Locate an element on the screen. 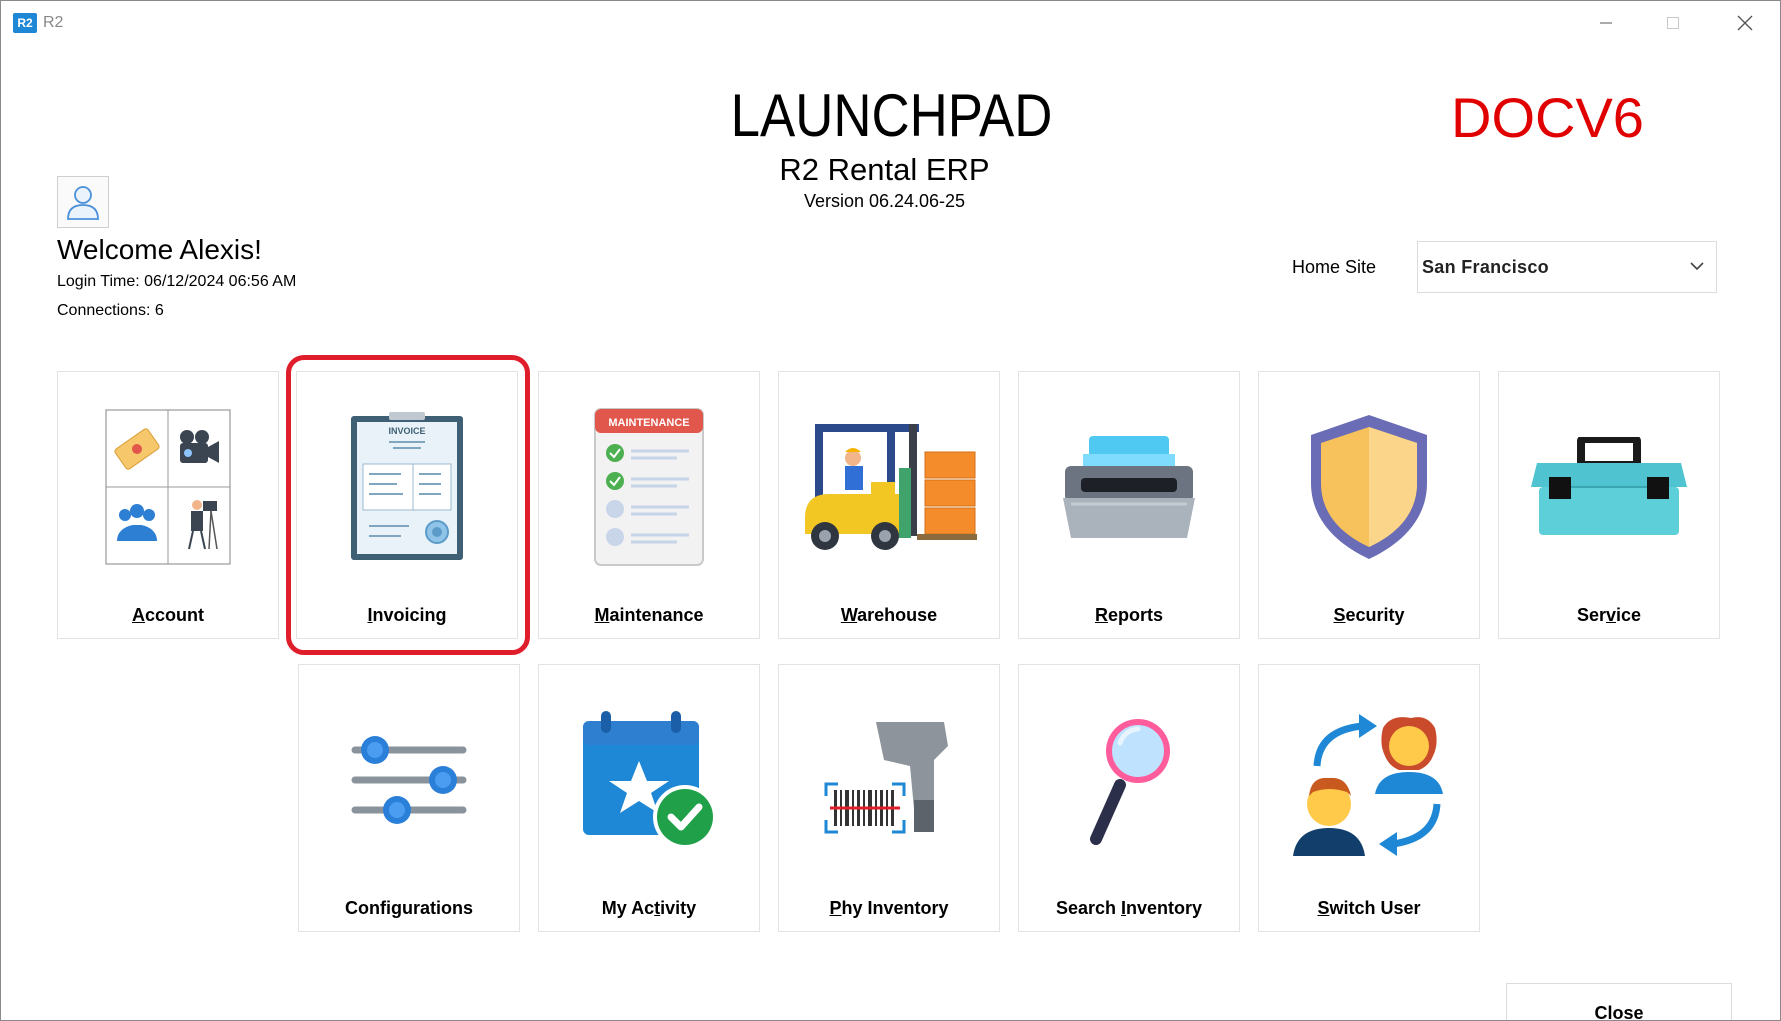 This screenshot has width=1781, height=1021. shield-icon is located at coordinates (1369, 487).